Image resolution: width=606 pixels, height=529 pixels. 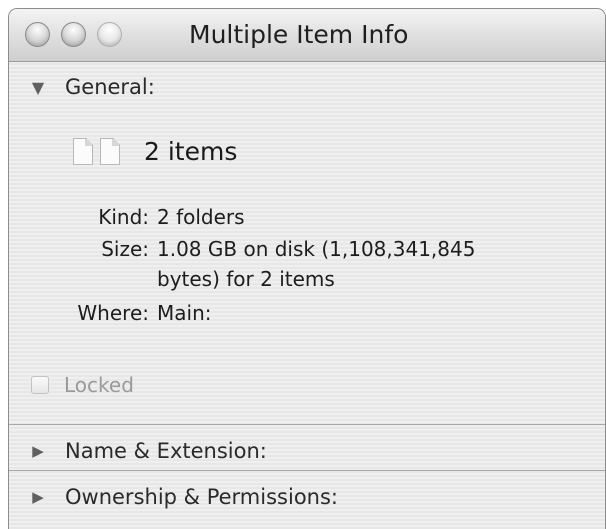 I want to click on general-section-label: General:, so click(x=110, y=87).